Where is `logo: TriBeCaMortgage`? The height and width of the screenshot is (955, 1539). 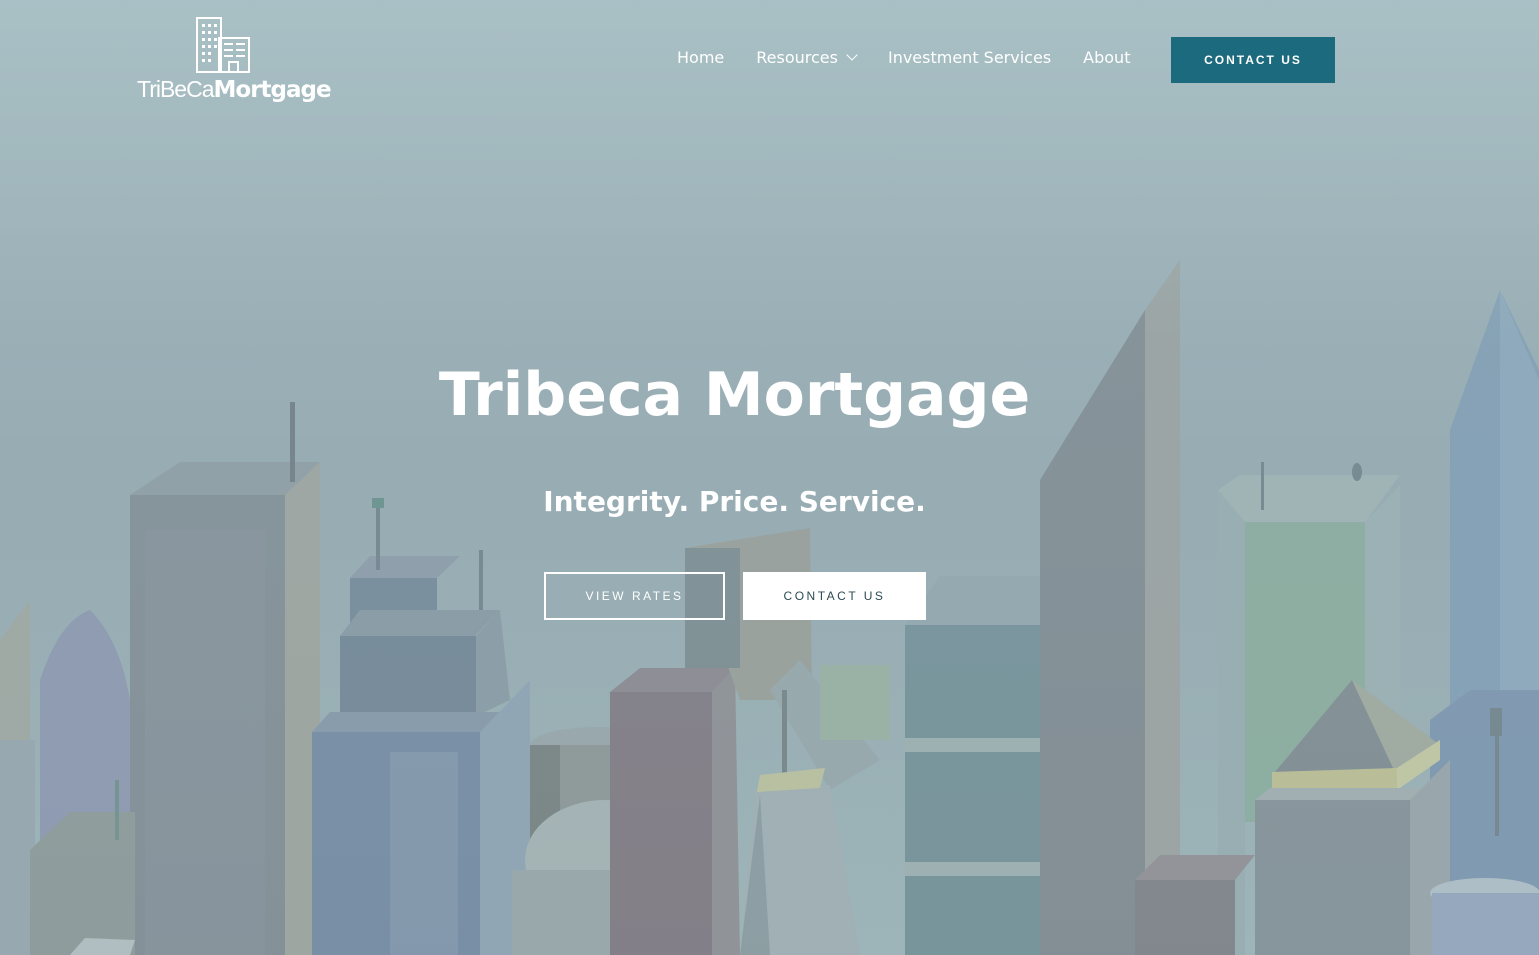 logo: TriBeCaMortgage is located at coordinates (234, 62).